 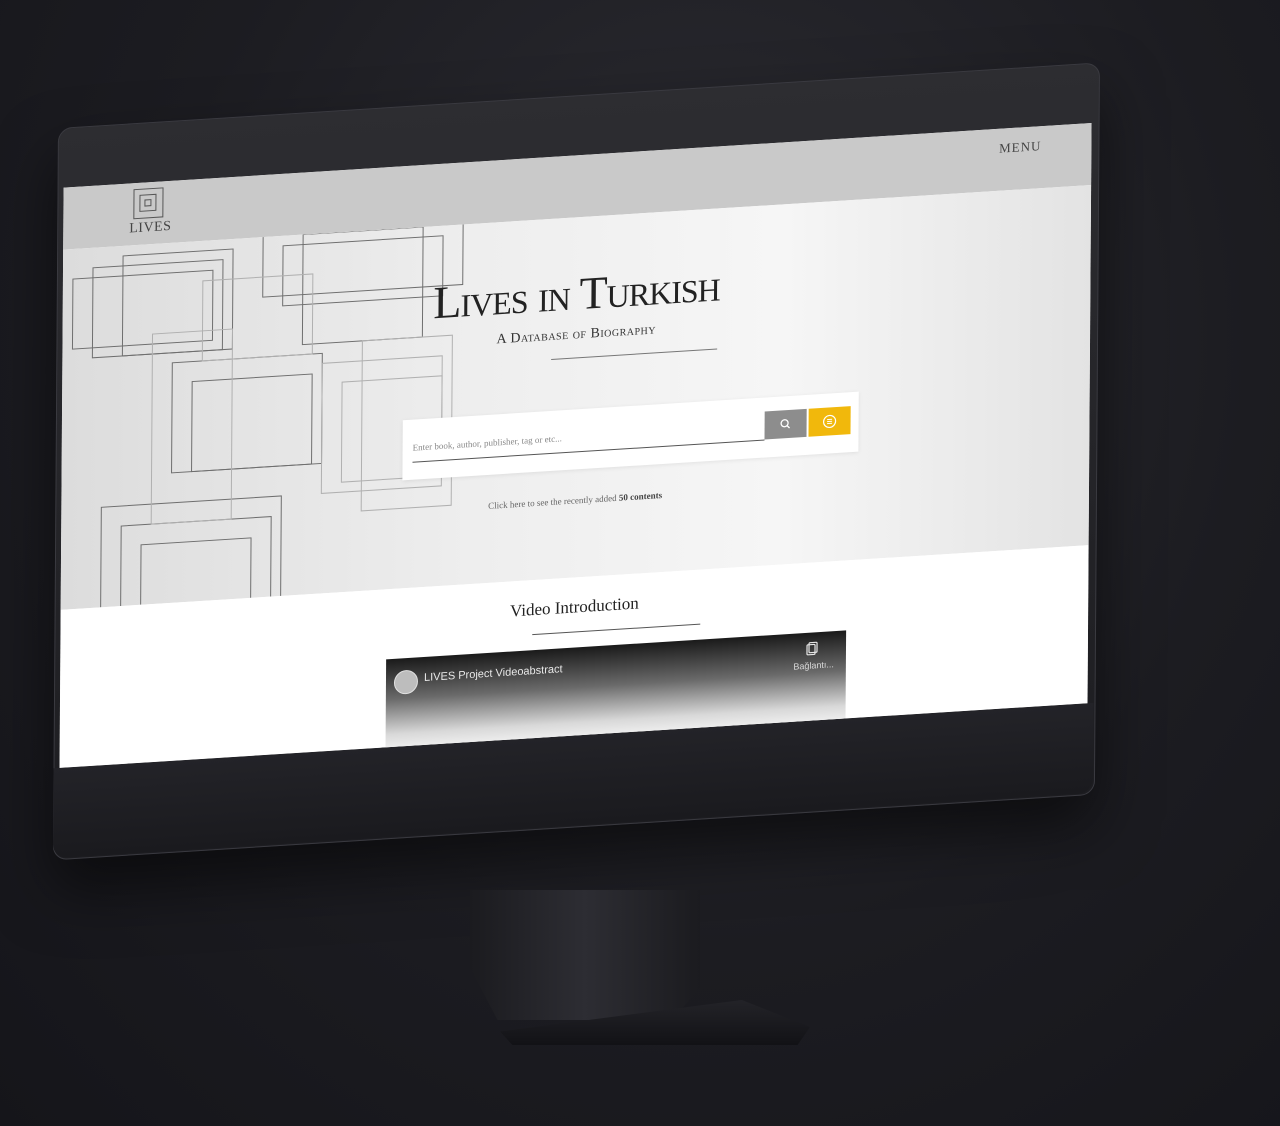 What do you see at coordinates (406, 682) in the screenshot?
I see `channel-avatar` at bounding box center [406, 682].